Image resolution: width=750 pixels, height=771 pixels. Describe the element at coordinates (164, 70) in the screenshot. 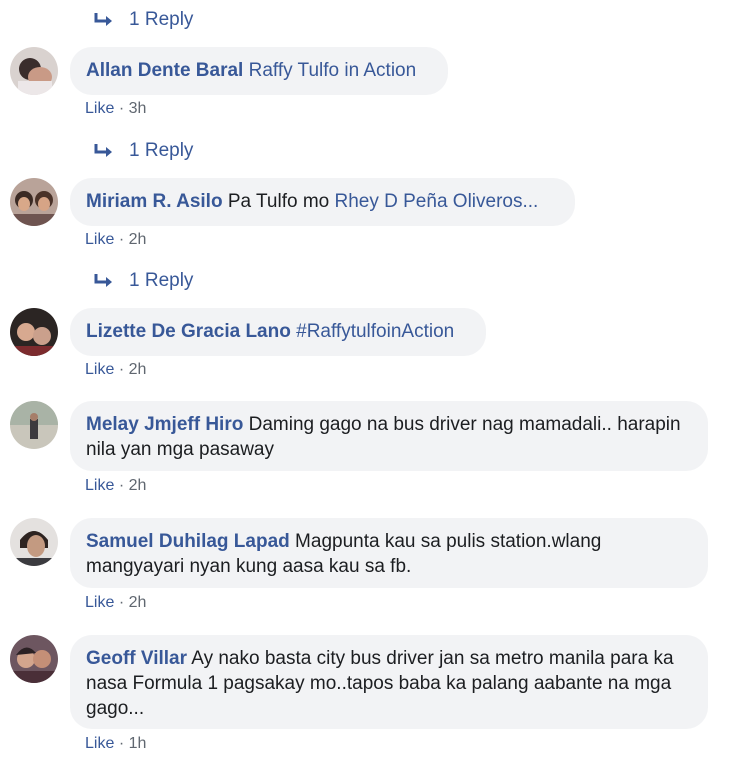

I see `comment-author: Allan Dente Baral` at that location.